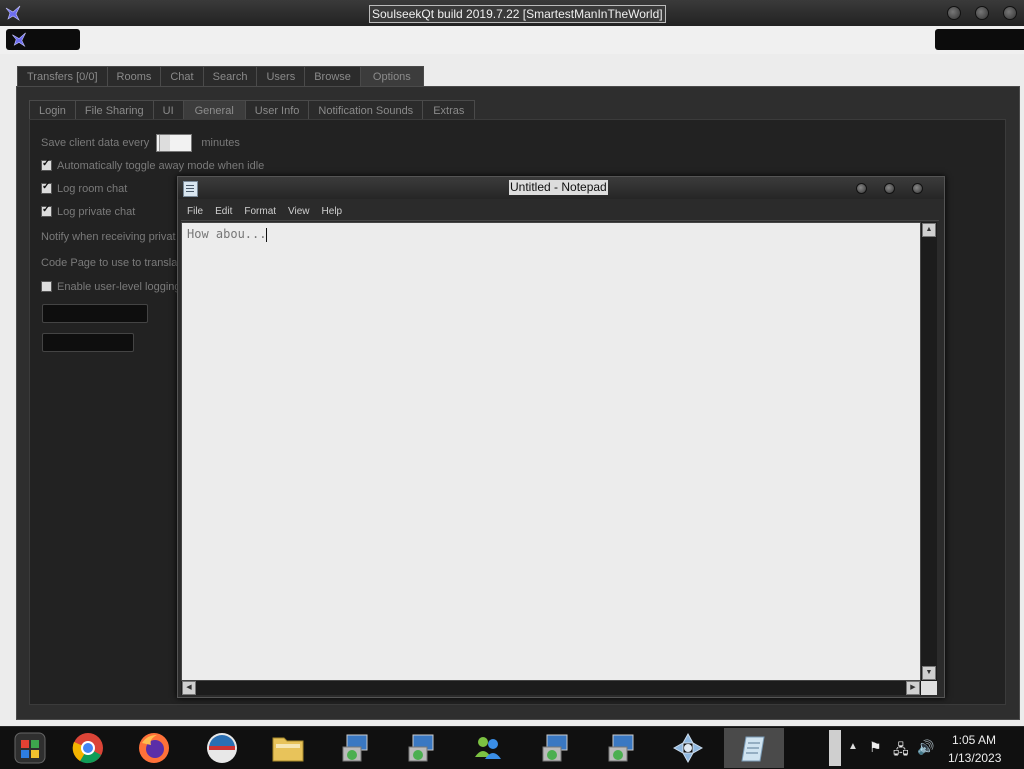  I want to click on subtab-general: General, so click(214, 110).